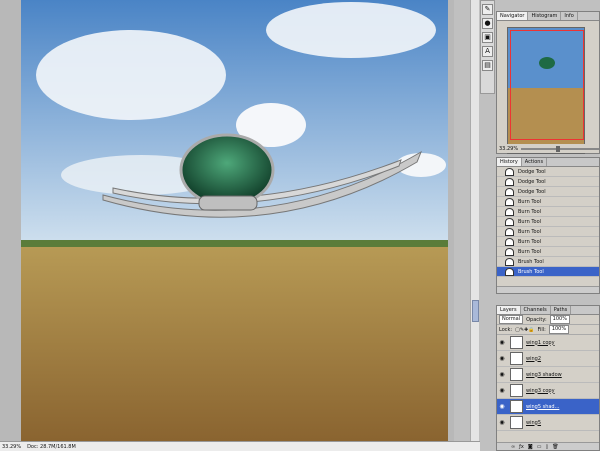 Image resolution: width=600 pixels, height=451 pixels. Describe the element at coordinates (509, 162) in the screenshot. I see `tab-history: History` at that location.